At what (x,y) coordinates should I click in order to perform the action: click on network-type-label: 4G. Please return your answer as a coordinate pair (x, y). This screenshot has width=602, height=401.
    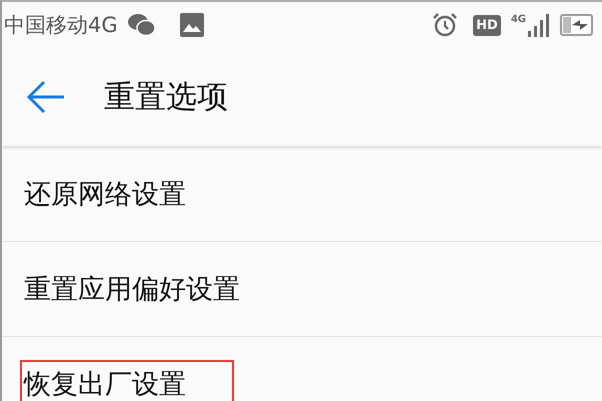
    Looking at the image, I should click on (518, 19).